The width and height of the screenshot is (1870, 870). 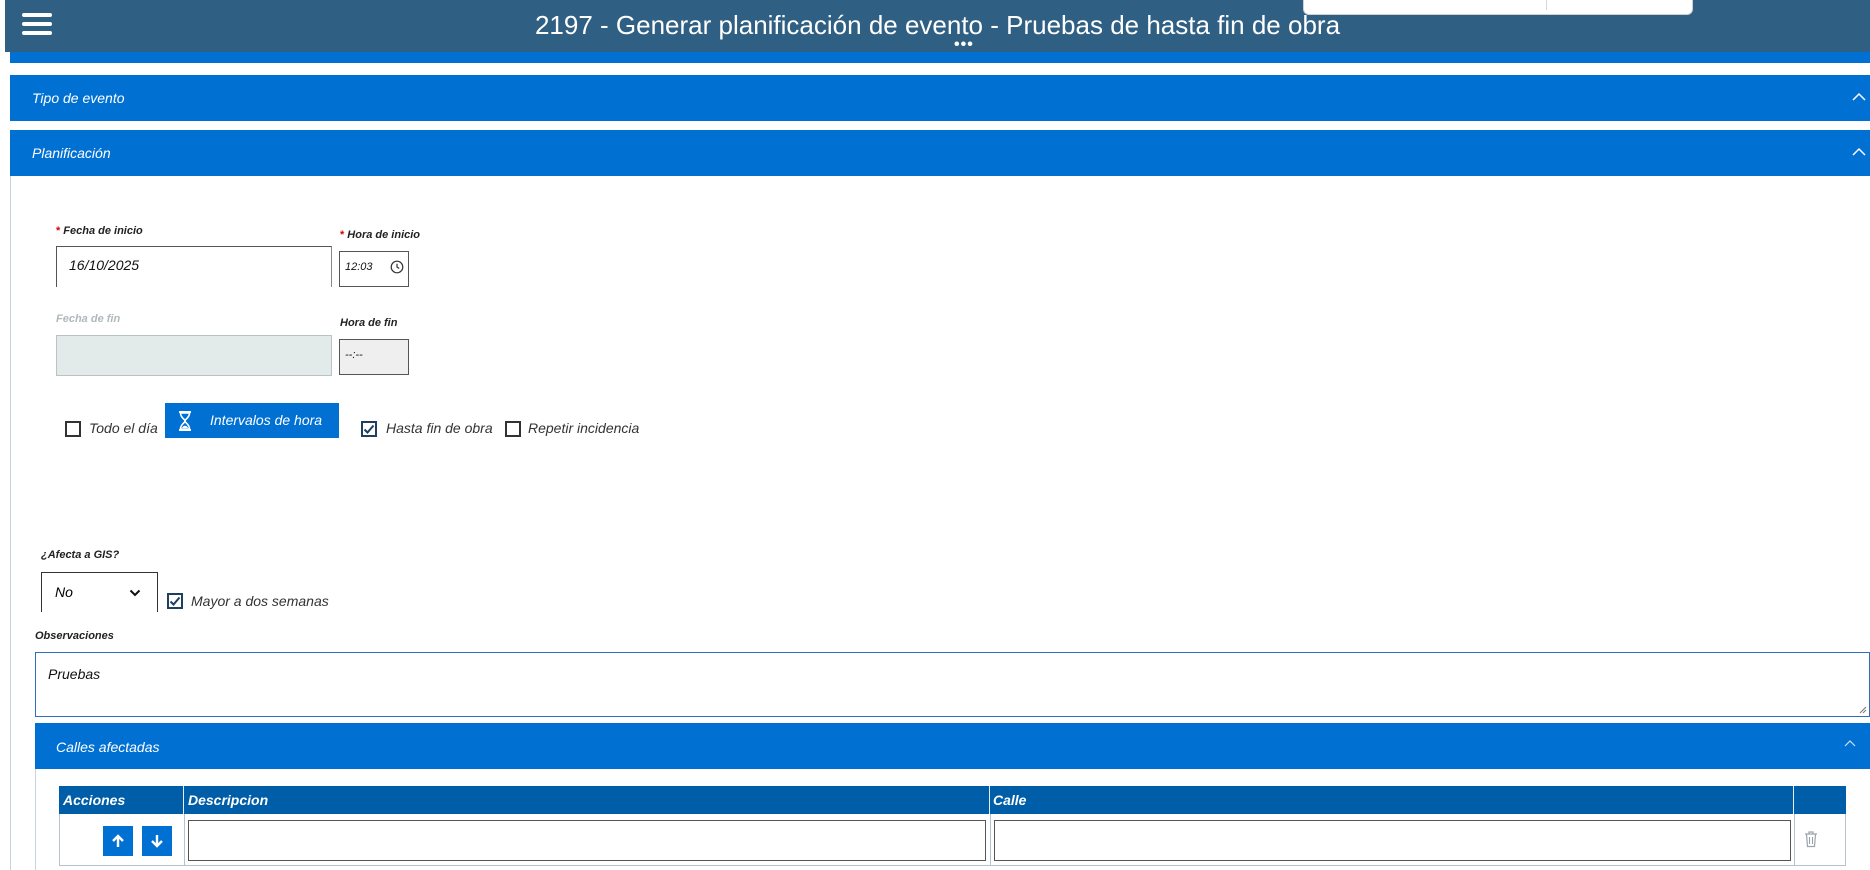 I want to click on move-up-button, so click(x=118, y=841).